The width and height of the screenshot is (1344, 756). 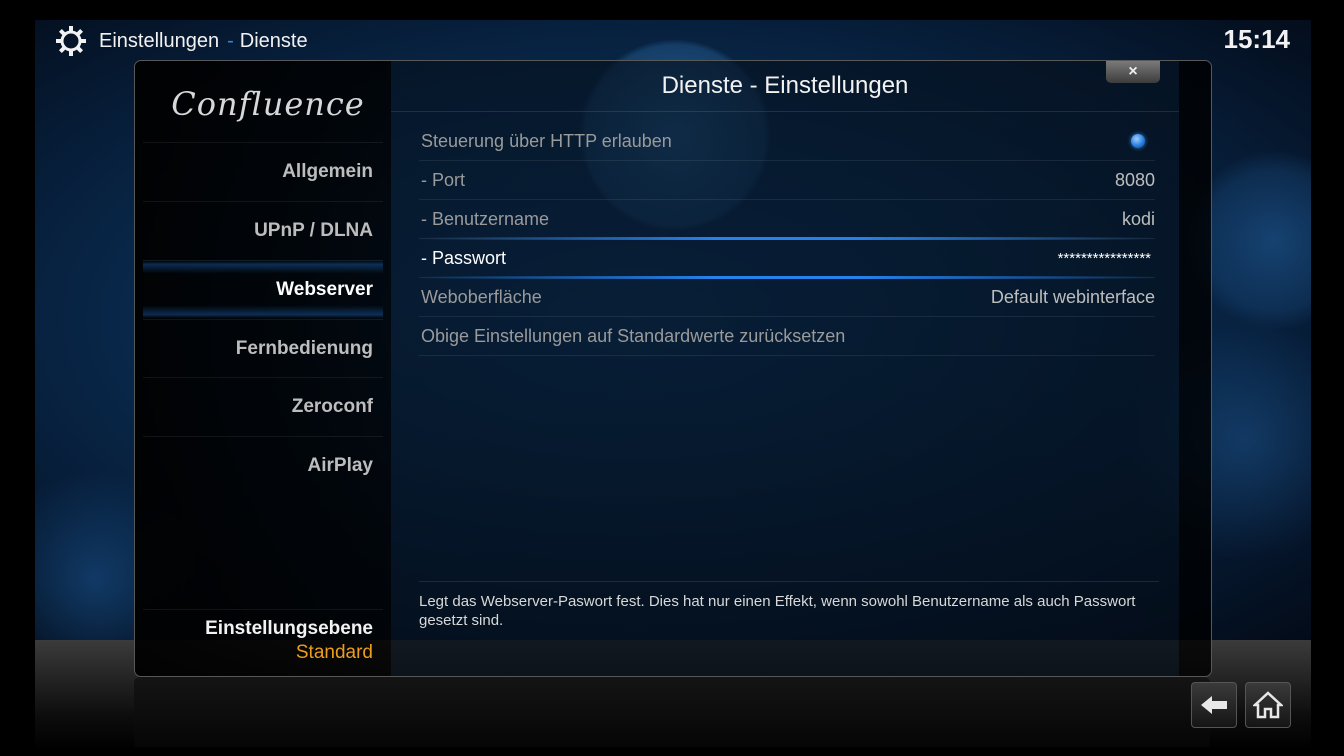 I want to click on sidebar-item-upnp-dlna: UPnP / DLNA, so click(x=263, y=230).